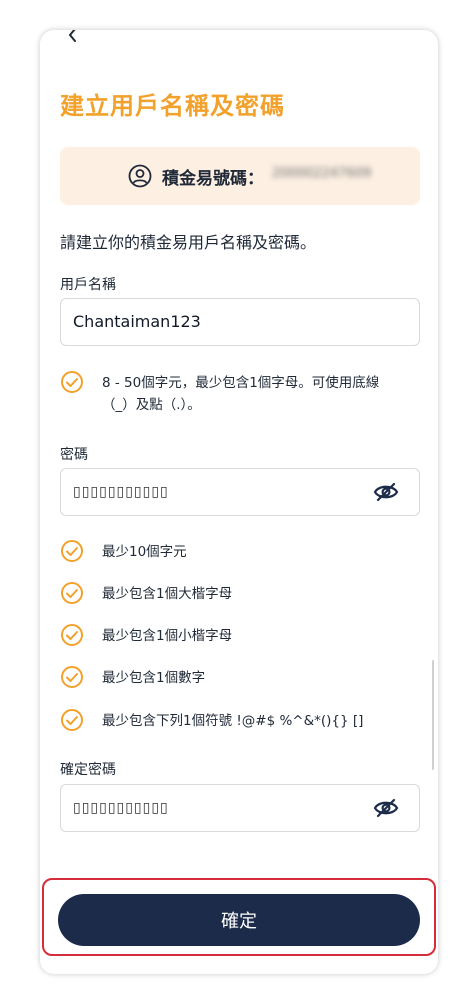  What do you see at coordinates (240, 492) in the screenshot?
I see `password-field: ▯▯▯▯▯▯▯▯▯▯▯` at bounding box center [240, 492].